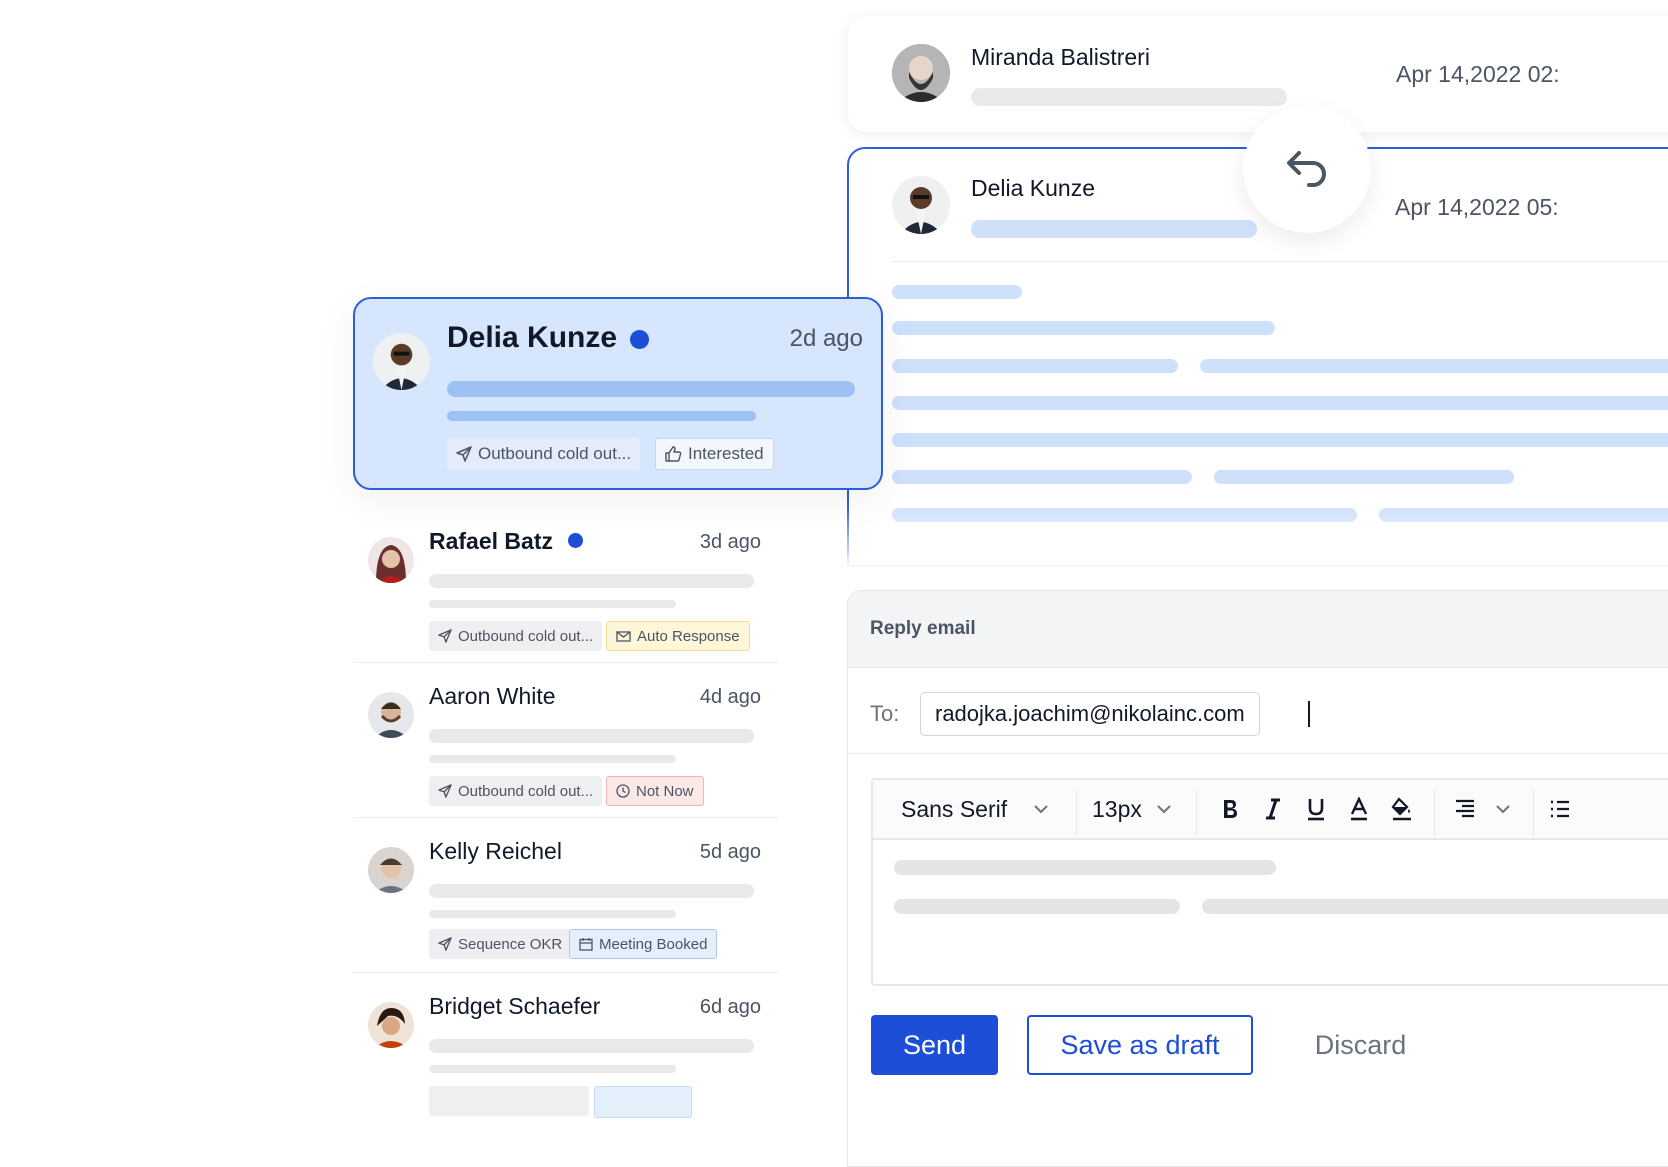 The width and height of the screenshot is (1668, 1167). Describe the element at coordinates (1402, 809) in the screenshot. I see `fill-color-icon` at that location.